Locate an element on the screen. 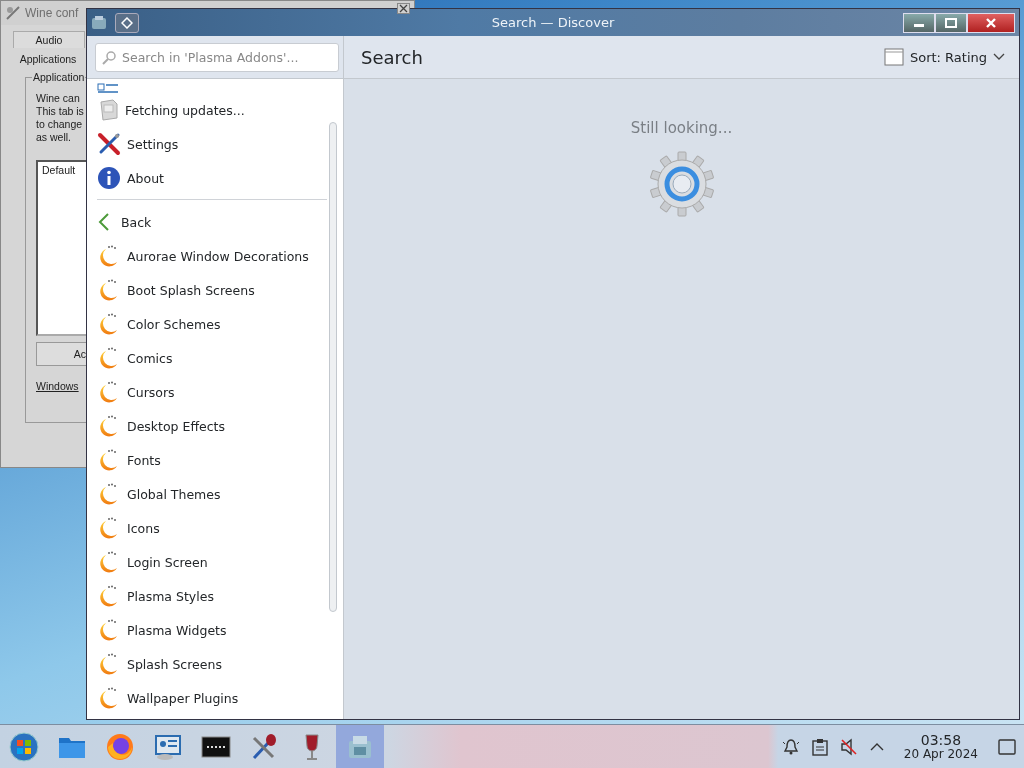 The width and height of the screenshot is (1024, 768). category-item: Login Screen is located at coordinates (152, 562).